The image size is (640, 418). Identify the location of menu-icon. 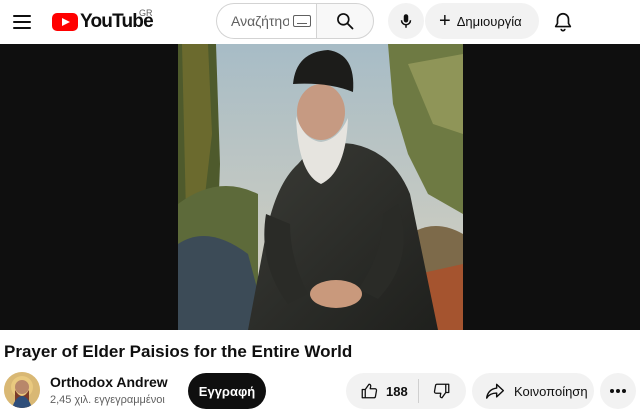
(22, 22).